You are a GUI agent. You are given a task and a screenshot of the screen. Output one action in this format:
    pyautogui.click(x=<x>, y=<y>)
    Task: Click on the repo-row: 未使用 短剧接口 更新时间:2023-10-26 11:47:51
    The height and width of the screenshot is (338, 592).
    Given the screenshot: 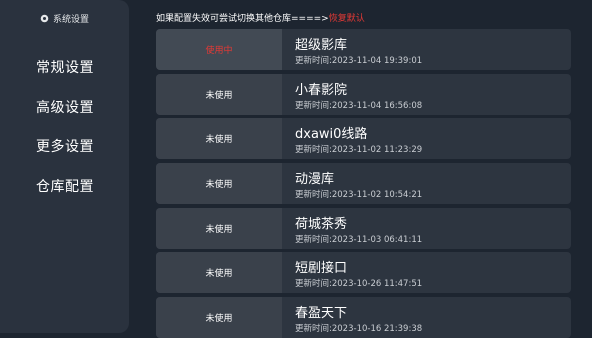 What is the action you would take?
    pyautogui.click(x=363, y=272)
    